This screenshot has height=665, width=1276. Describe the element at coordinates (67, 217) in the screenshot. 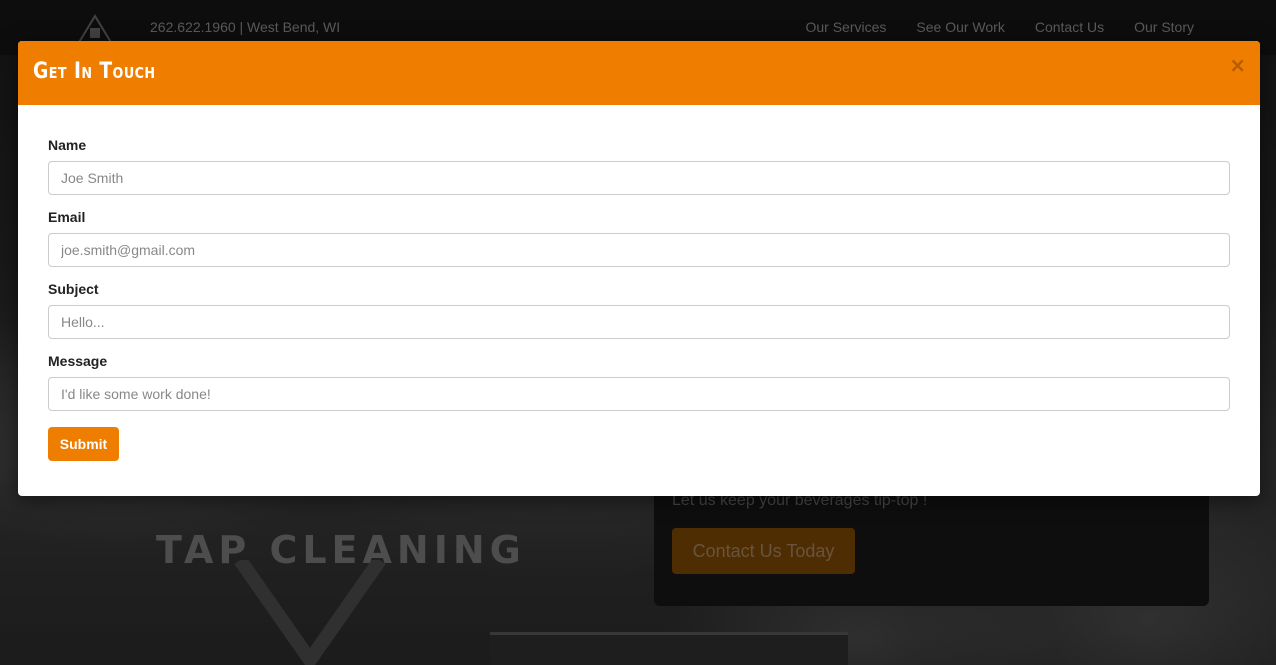

I see `email-label: Email` at that location.